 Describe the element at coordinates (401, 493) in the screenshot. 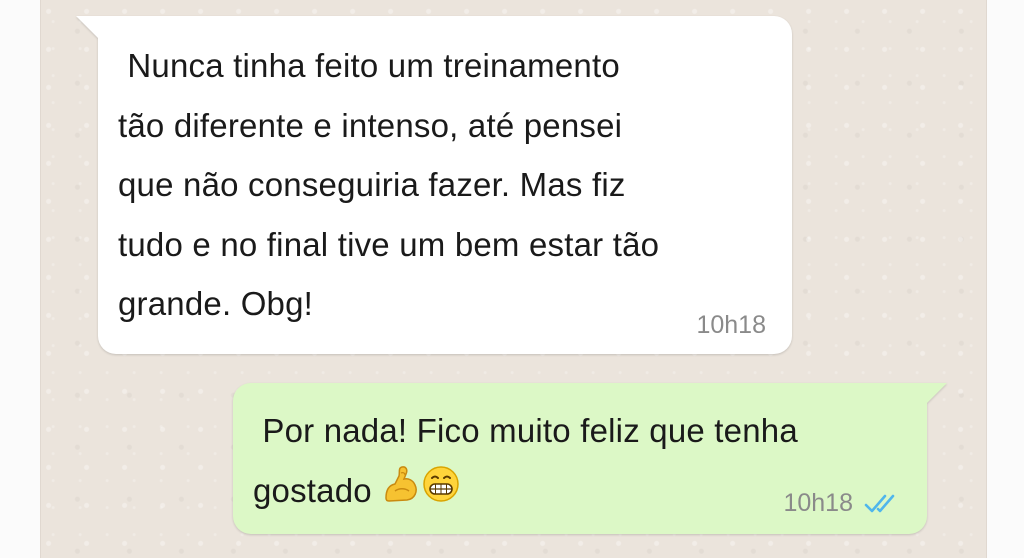

I see `flexed-biceps-icon` at that location.